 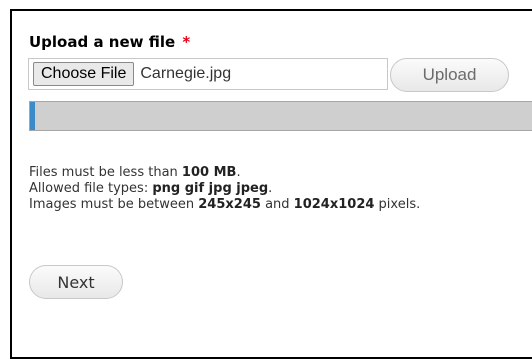 I want to click on help-dims-prefix: Images must be between, so click(x=114, y=204).